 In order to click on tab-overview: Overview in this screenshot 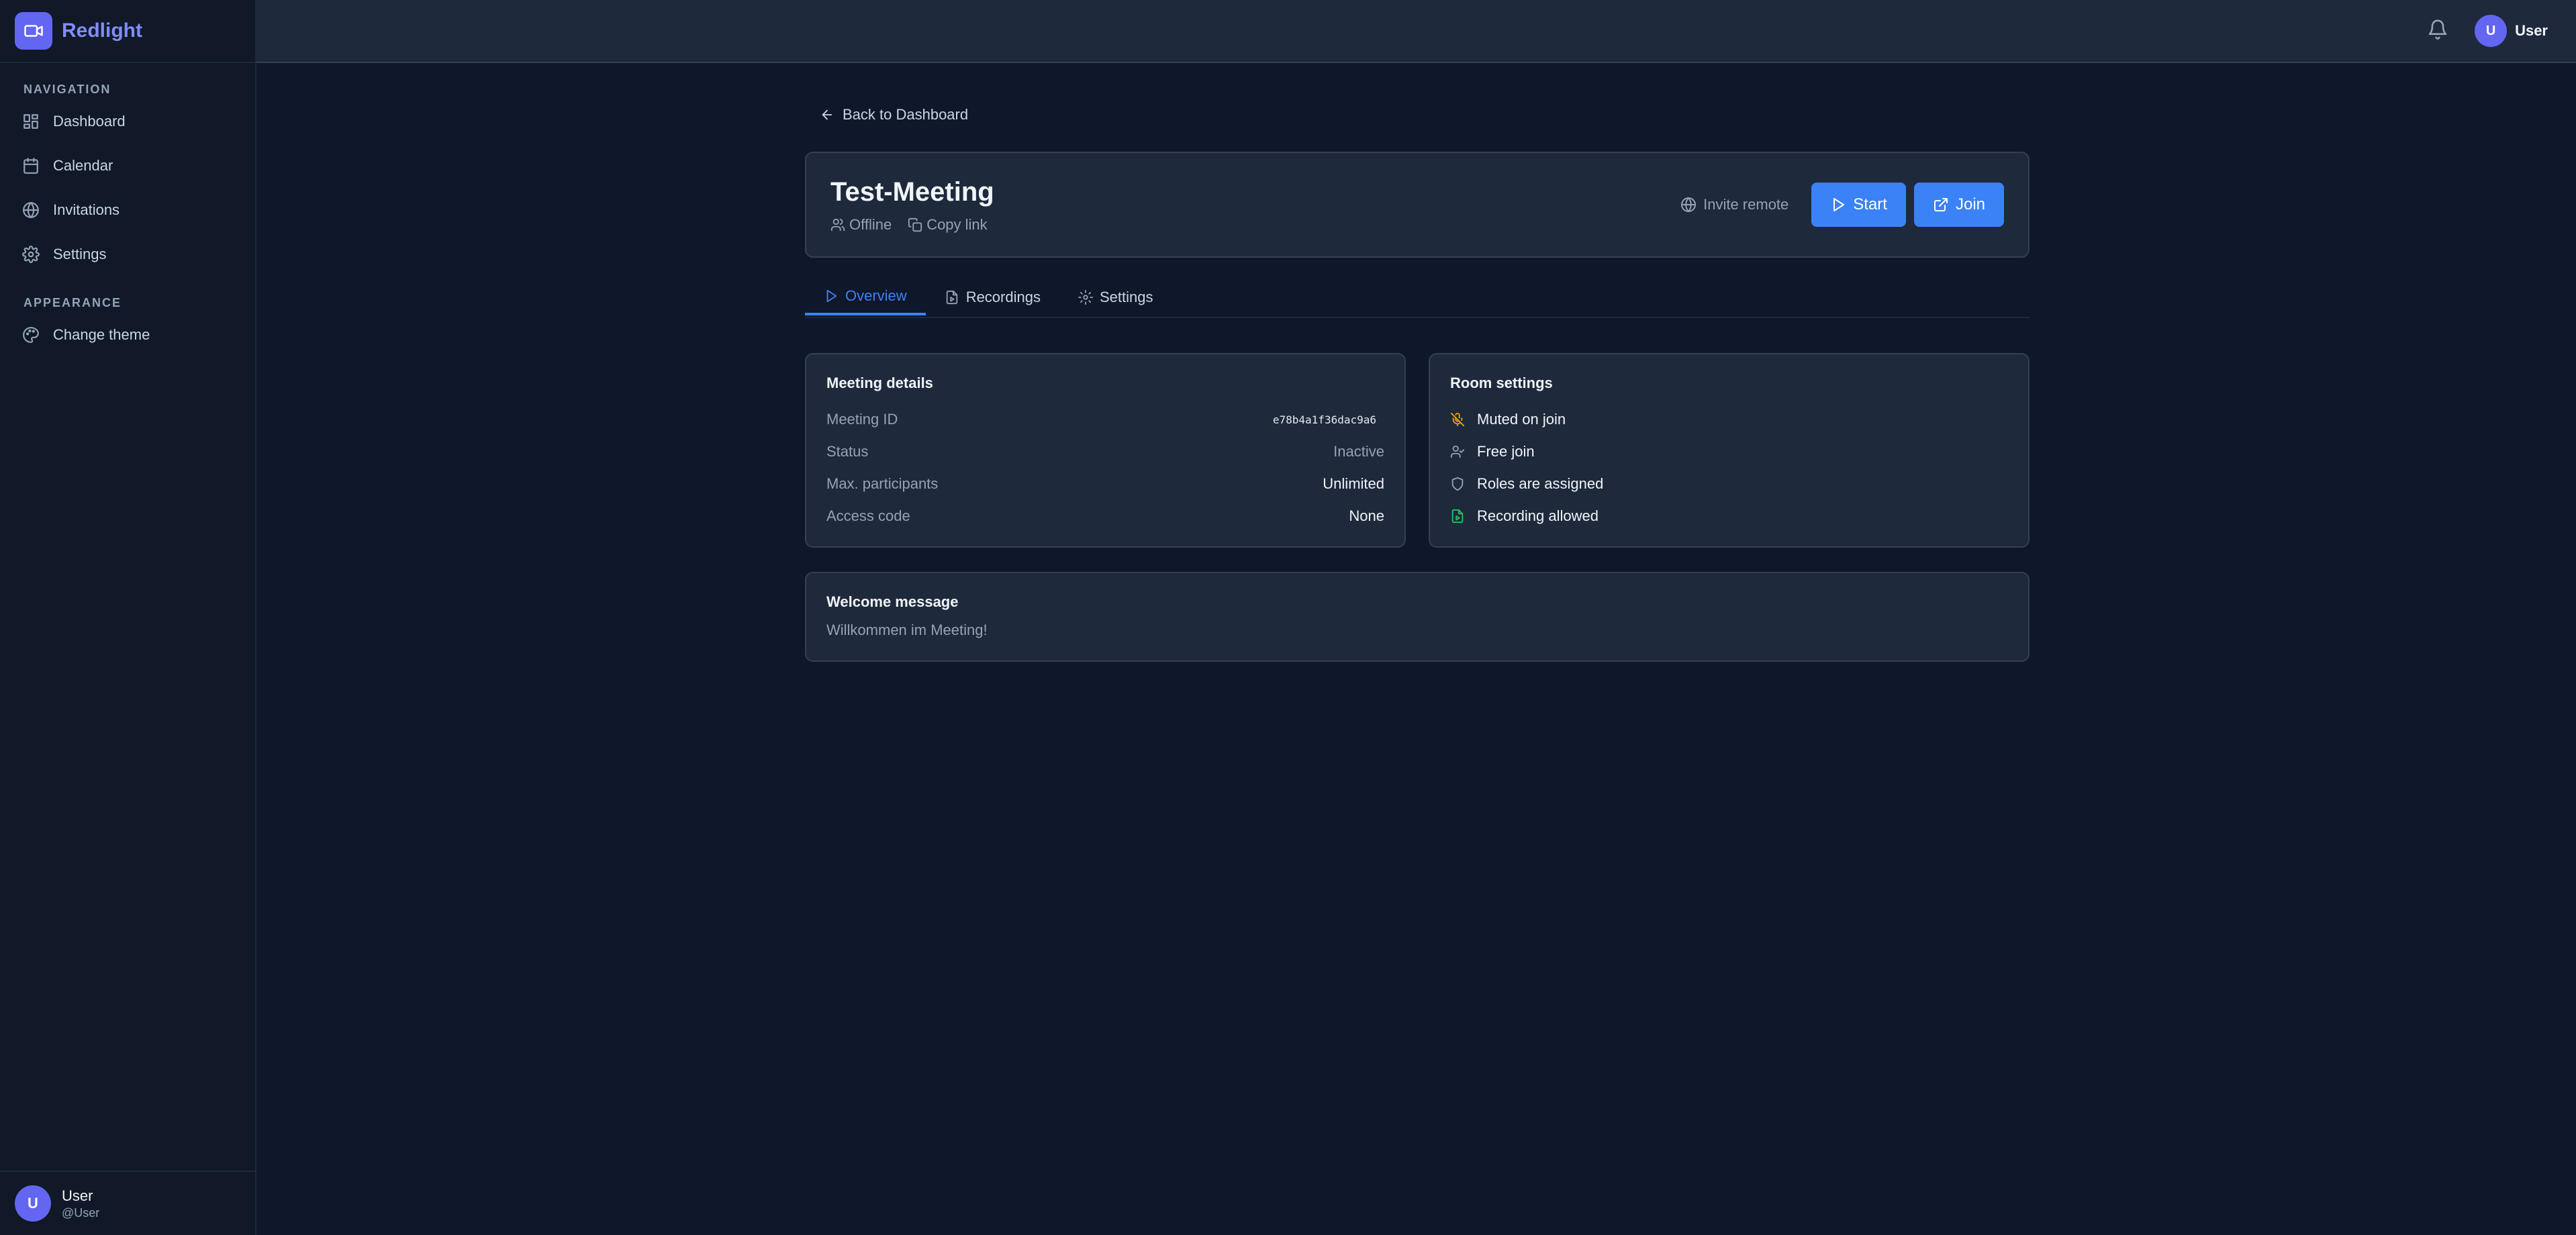, I will do `click(866, 297)`.